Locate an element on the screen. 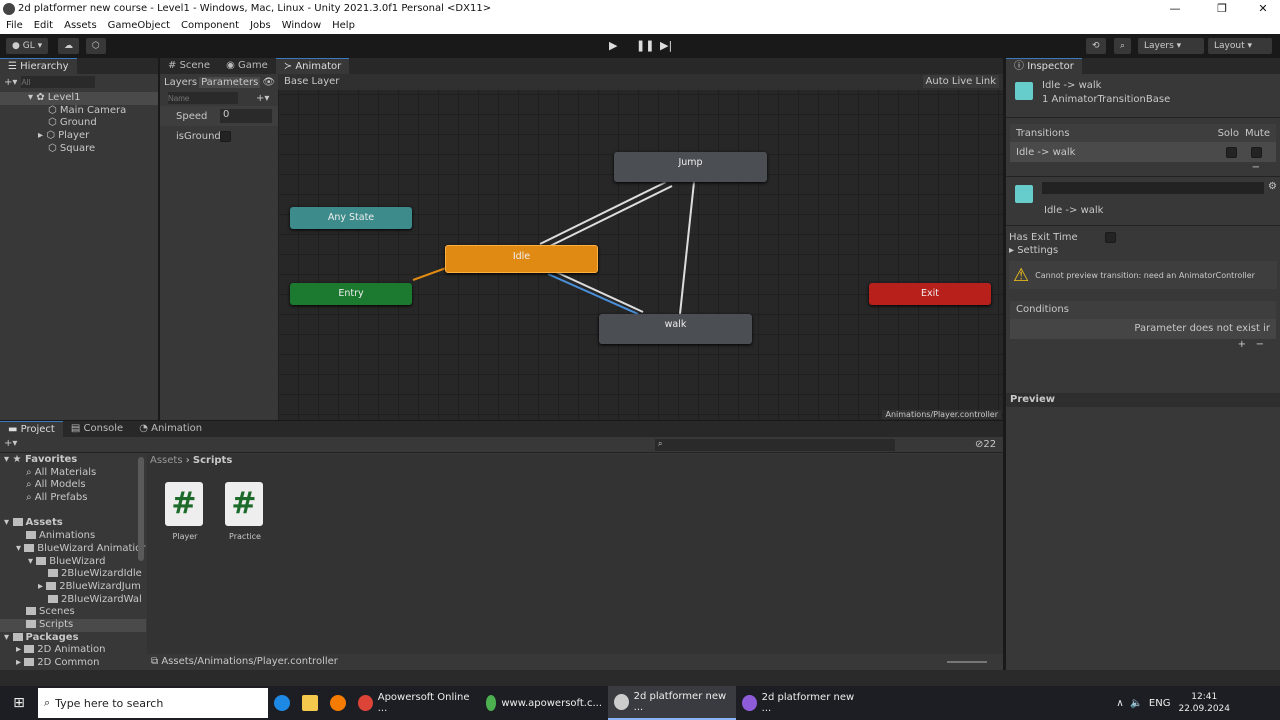  firefox-icon is located at coordinates (338, 703).